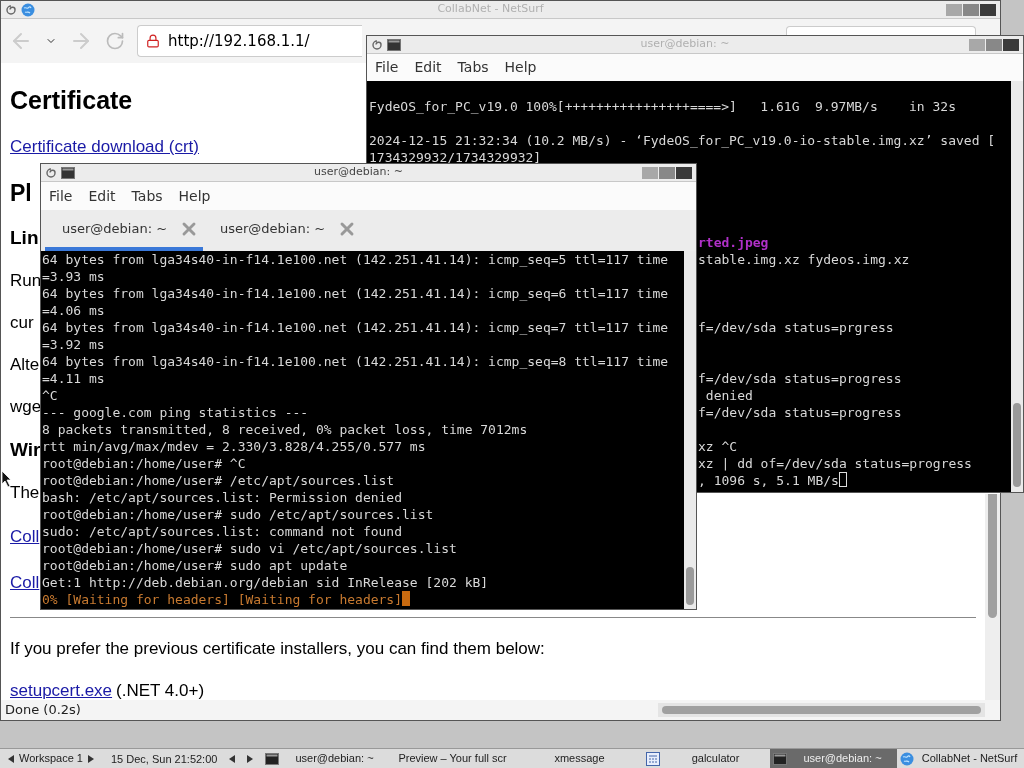 This screenshot has height=768, width=1024. I want to click on lock-icon, so click(153, 41).